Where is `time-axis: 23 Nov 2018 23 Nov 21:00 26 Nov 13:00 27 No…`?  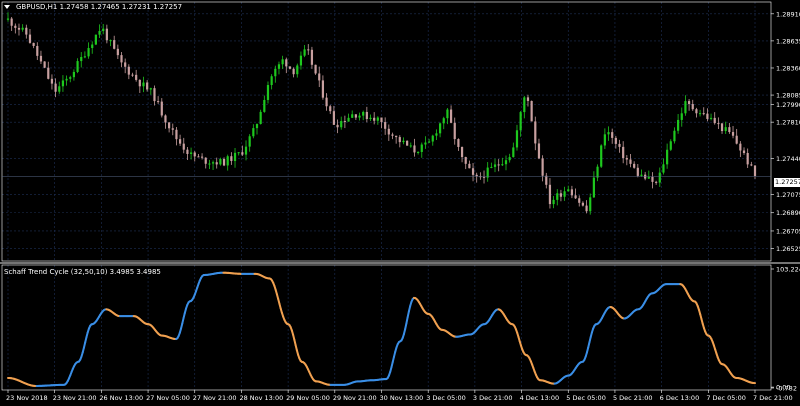
time-axis: 23 Nov 2018 23 Nov 21:00 26 Nov 13:00 27 No… is located at coordinates (399, 396).